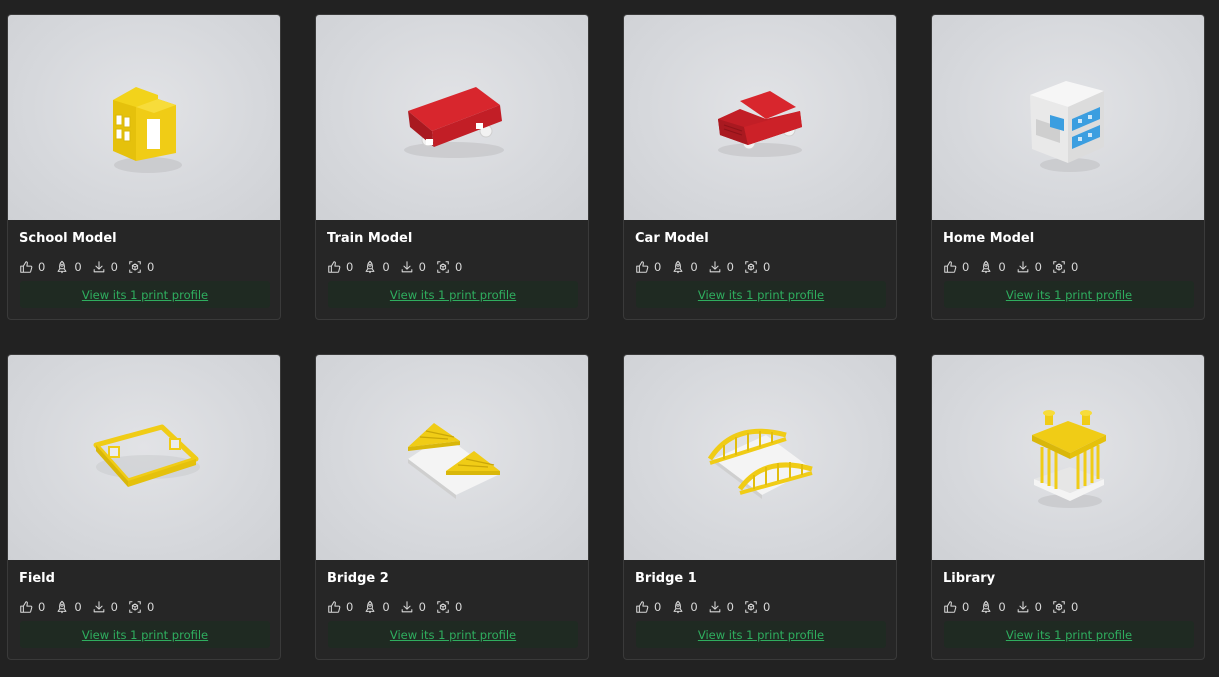  I want to click on model-title: Home Model, so click(988, 238).